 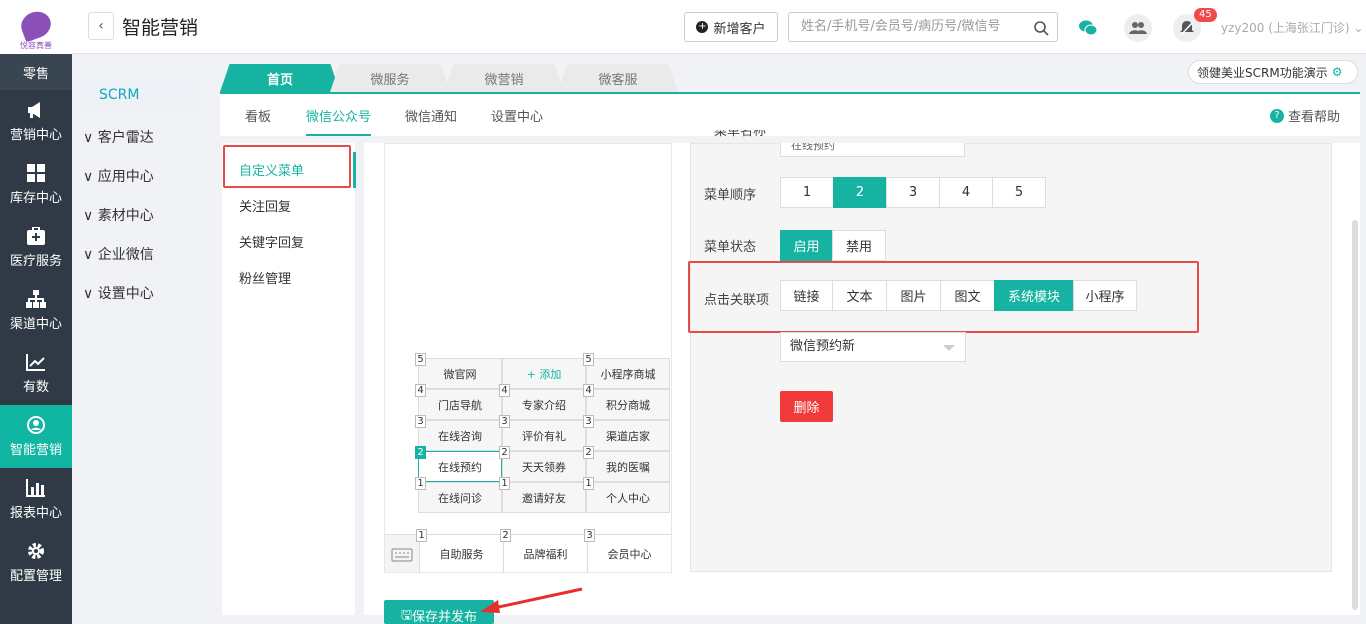 I want to click on bottom-menu-item: 3 会员中心, so click(x=627, y=551).